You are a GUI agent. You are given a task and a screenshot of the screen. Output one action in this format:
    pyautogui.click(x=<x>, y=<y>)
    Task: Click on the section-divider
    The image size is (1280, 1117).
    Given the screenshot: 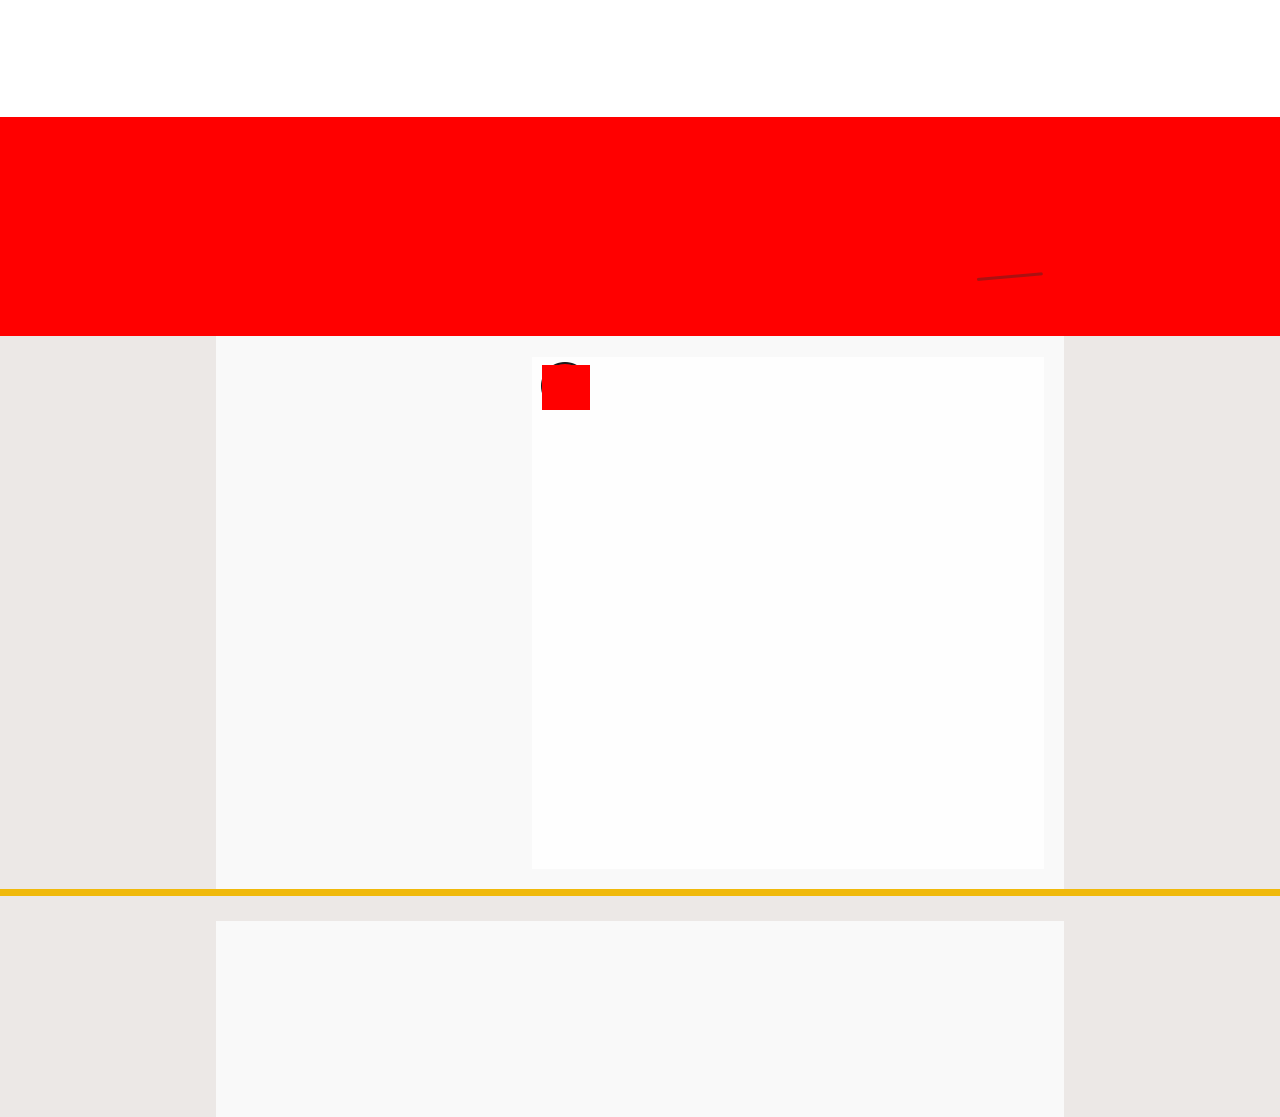 What is the action you would take?
    pyautogui.click(x=640, y=892)
    